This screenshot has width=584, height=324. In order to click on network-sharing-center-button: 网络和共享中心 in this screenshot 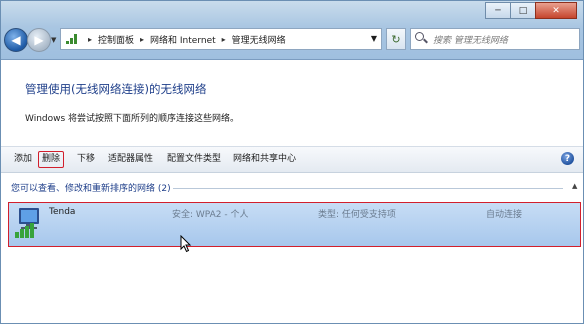, I will do `click(264, 159)`.